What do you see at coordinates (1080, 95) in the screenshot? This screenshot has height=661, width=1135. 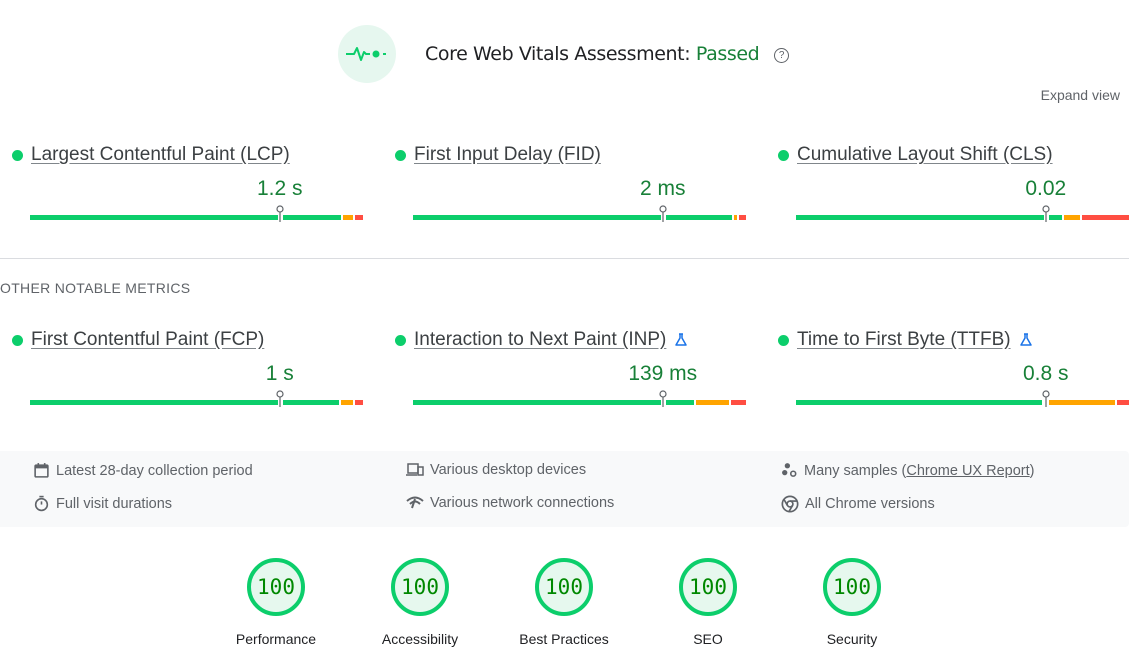 I see `expand-view-button: Expand view` at bounding box center [1080, 95].